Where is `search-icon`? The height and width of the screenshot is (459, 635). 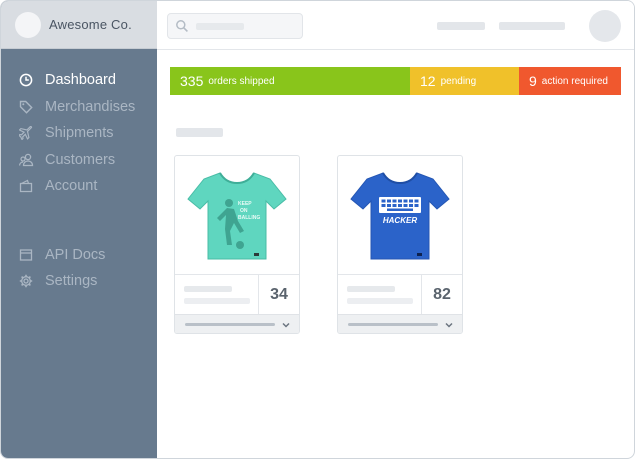 search-icon is located at coordinates (182, 26).